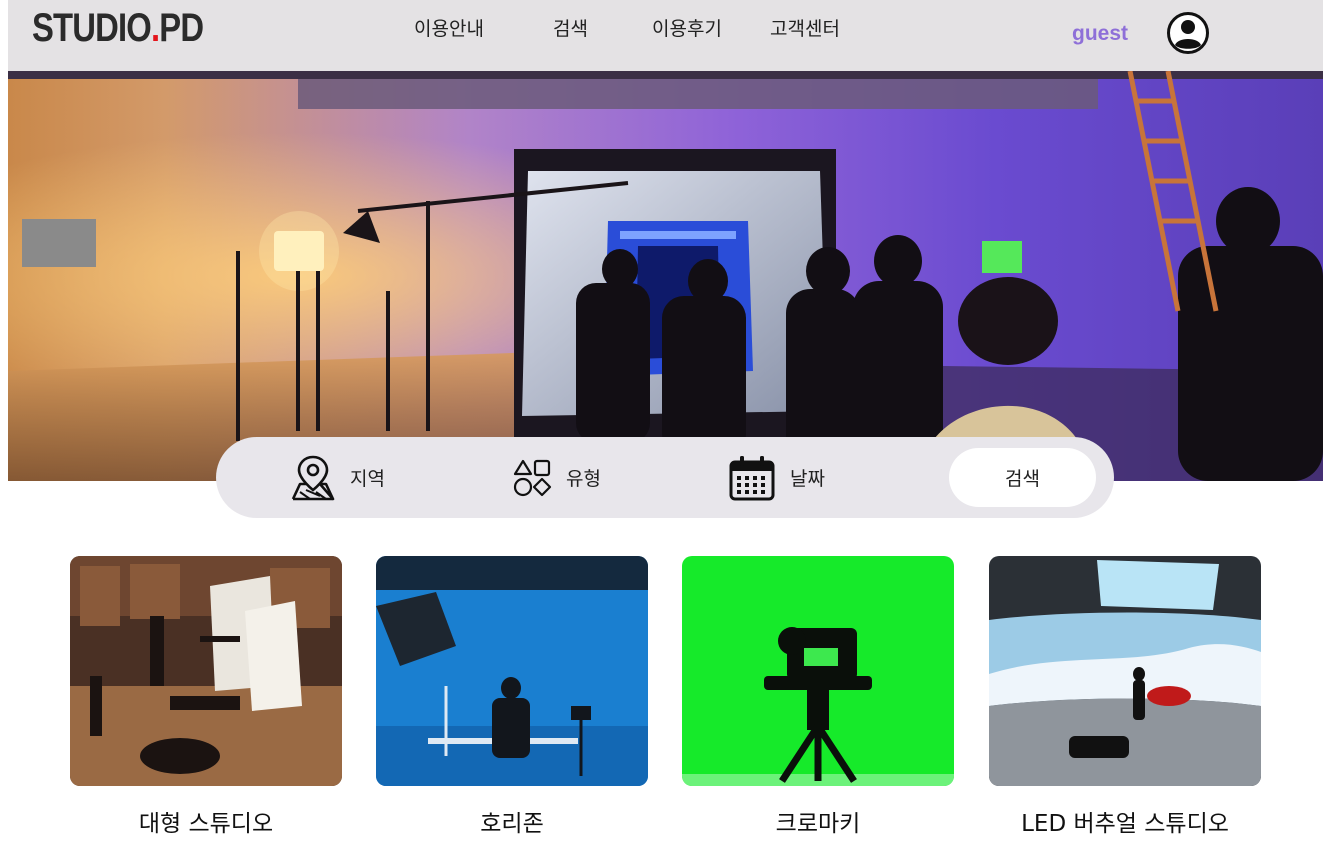 The image size is (1331, 845). Describe the element at coordinates (532, 477) in the screenshot. I see `shapes-icon` at that location.